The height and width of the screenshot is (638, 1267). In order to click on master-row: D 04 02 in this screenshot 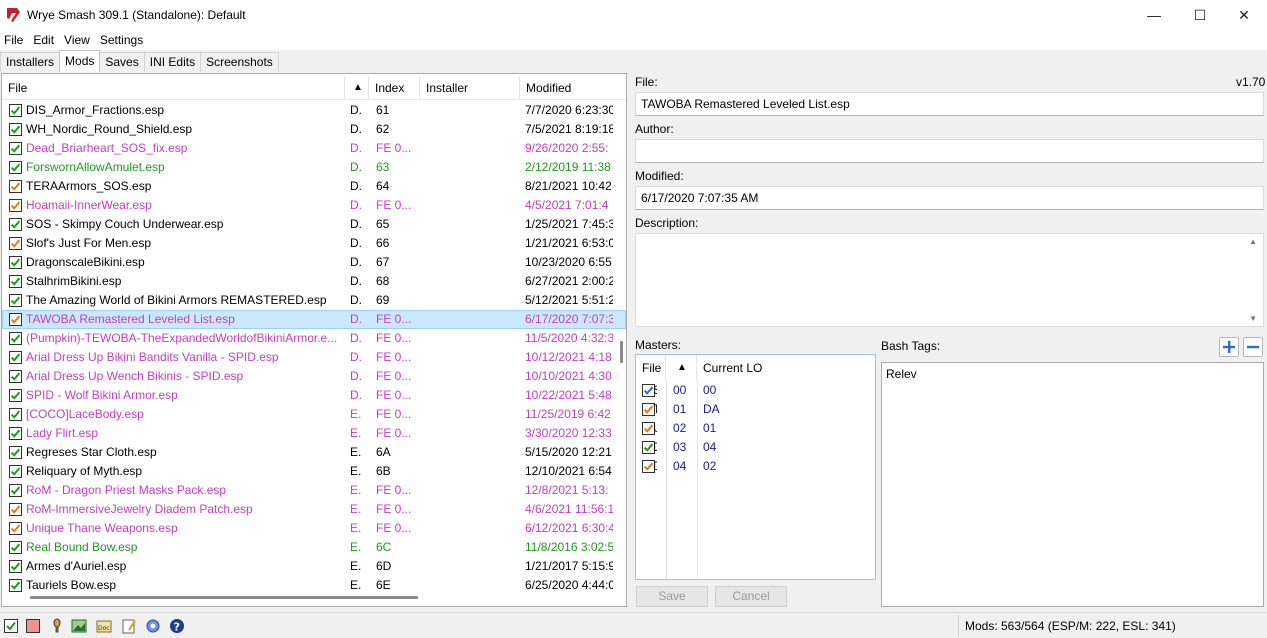, I will do `click(755, 466)`.